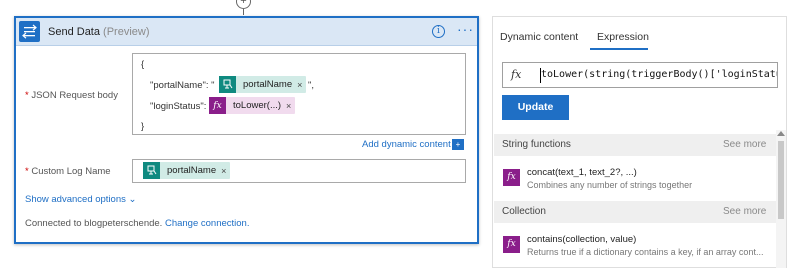 This screenshot has height=268, width=800. What do you see at coordinates (781, 180) in the screenshot?
I see `scrollbar-thumb` at bounding box center [781, 180].